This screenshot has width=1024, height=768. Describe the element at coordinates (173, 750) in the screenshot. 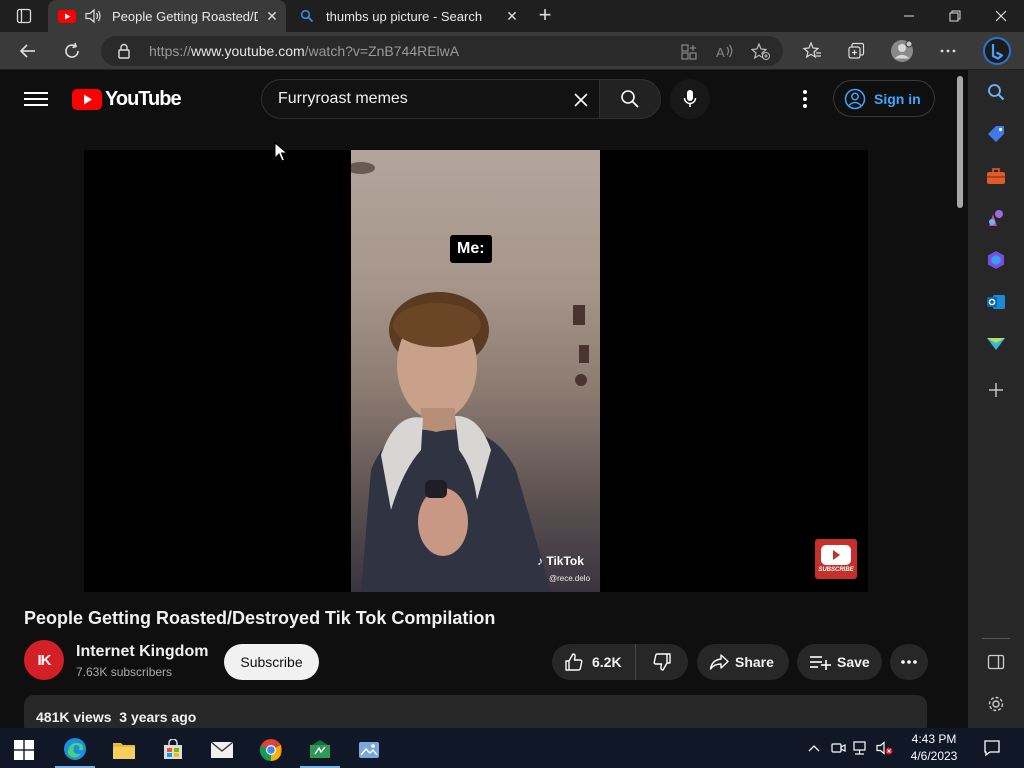

I see `store-icon` at that location.